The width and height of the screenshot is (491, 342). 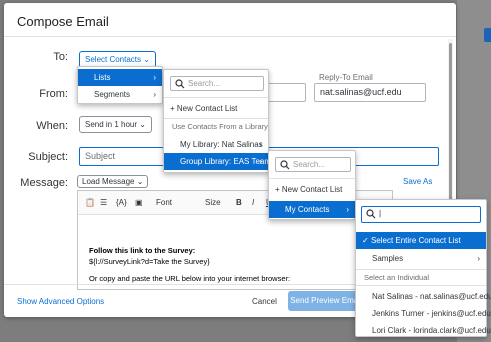 I want to click on checkmark-icon: ✓, so click(x=365, y=240).